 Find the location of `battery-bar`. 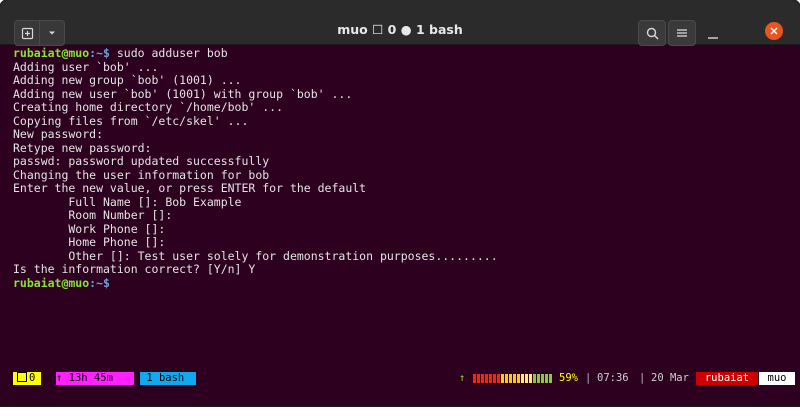

battery-bar is located at coordinates (513, 378).